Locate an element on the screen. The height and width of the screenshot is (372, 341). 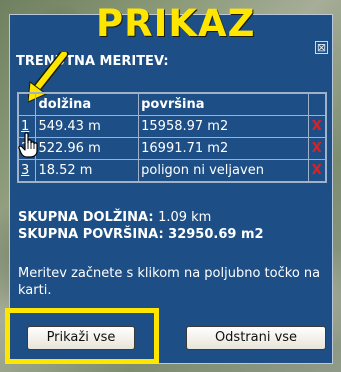
total-area-value: 32950.69 m2 is located at coordinates (216, 234).